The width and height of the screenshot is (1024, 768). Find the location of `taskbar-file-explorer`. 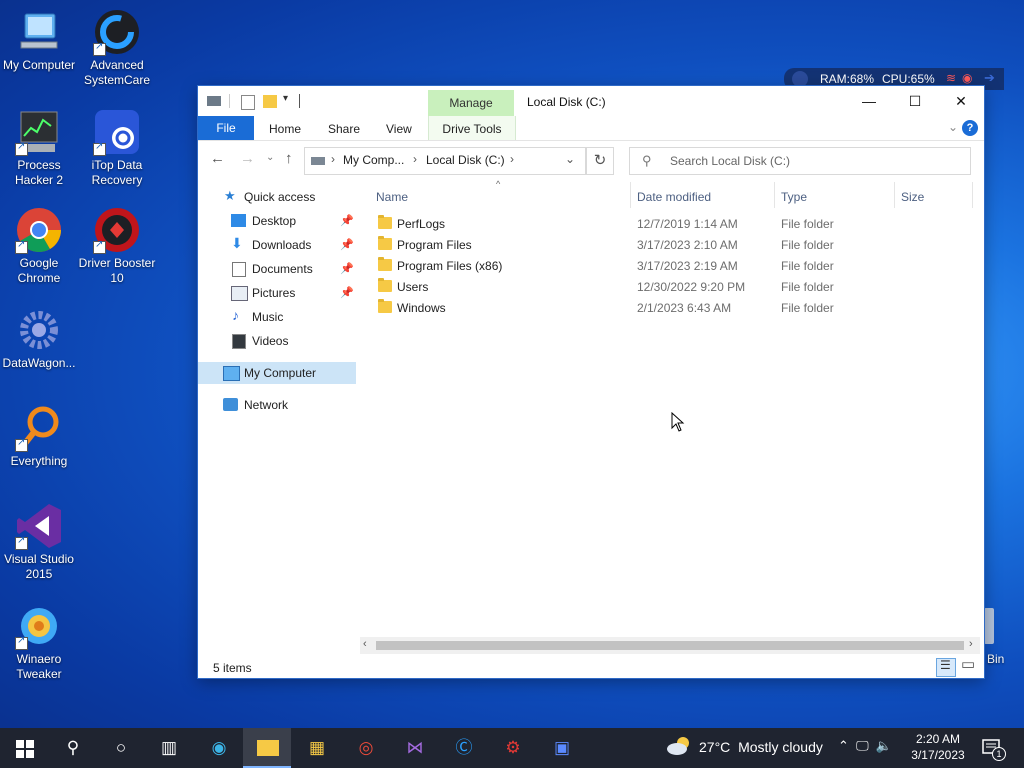

taskbar-file-explorer is located at coordinates (267, 748).